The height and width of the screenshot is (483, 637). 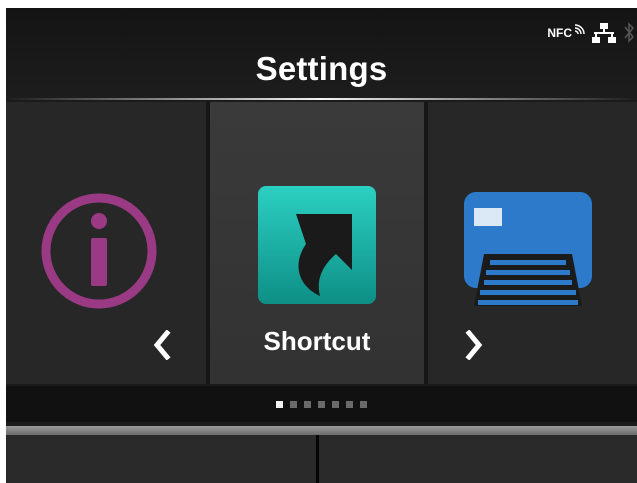 I want to click on nfc-icon: NFC, so click(x=566, y=32).